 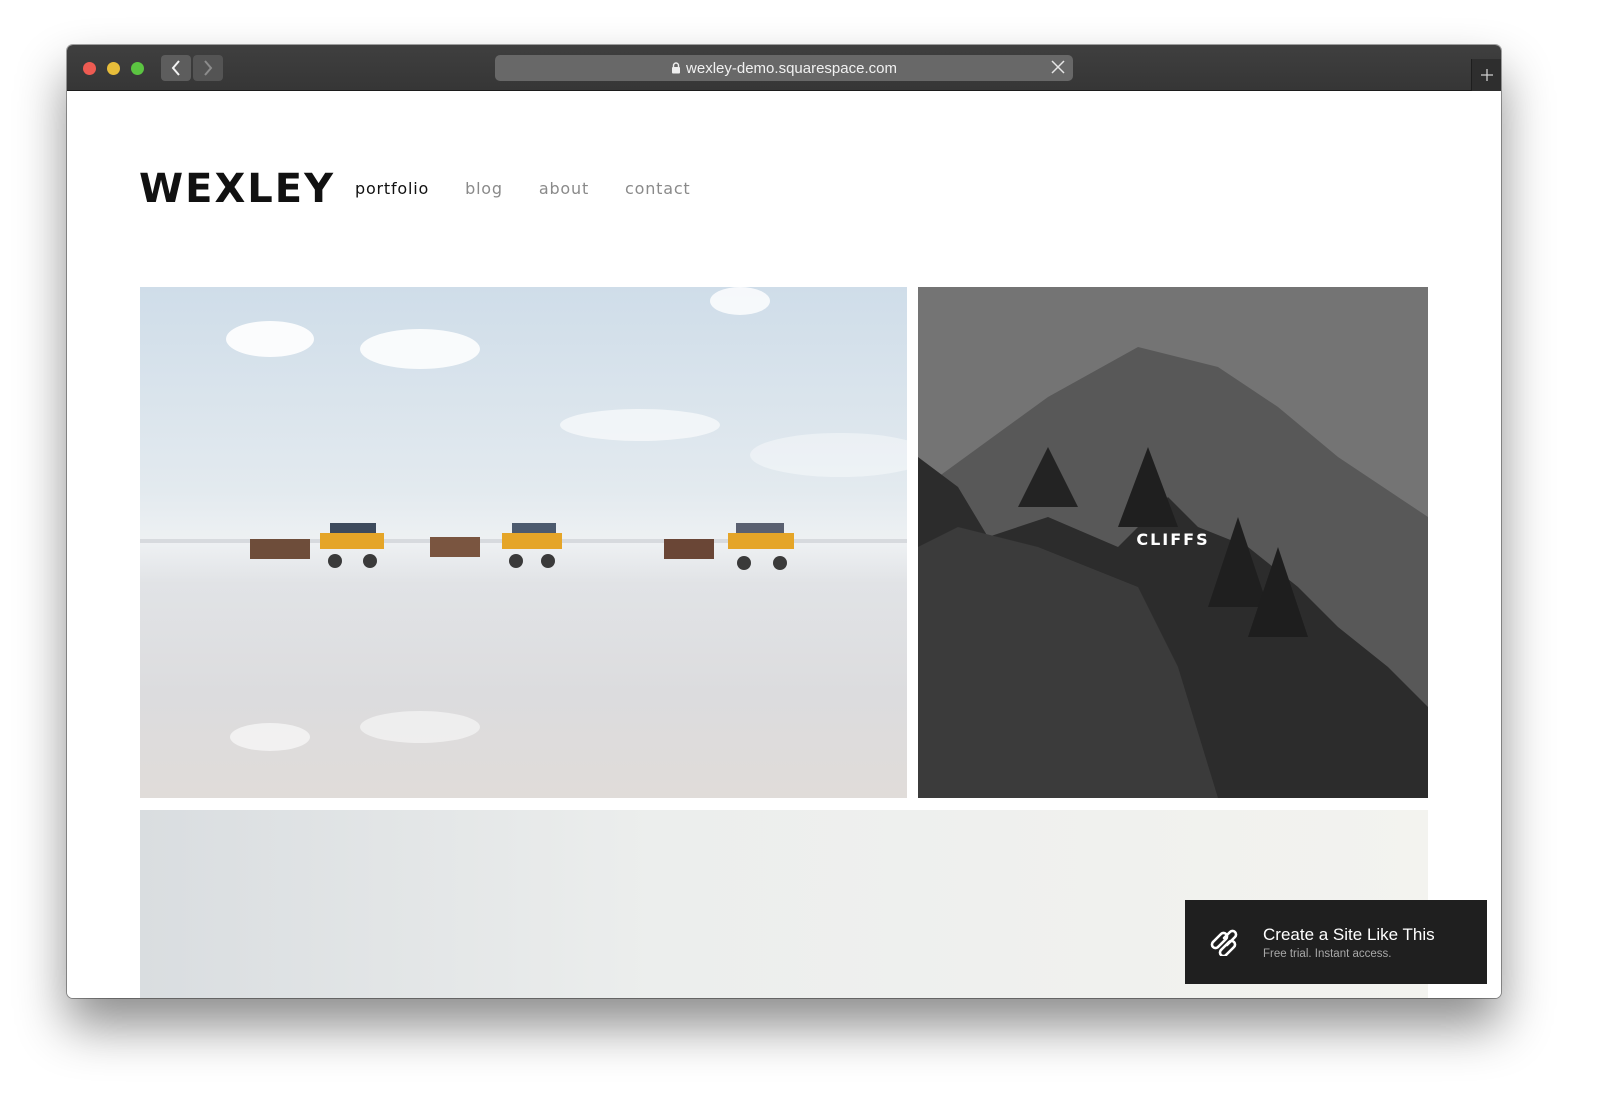 I want to click on gallery-tile-cliffs: CLIFFS, so click(x=1173, y=542).